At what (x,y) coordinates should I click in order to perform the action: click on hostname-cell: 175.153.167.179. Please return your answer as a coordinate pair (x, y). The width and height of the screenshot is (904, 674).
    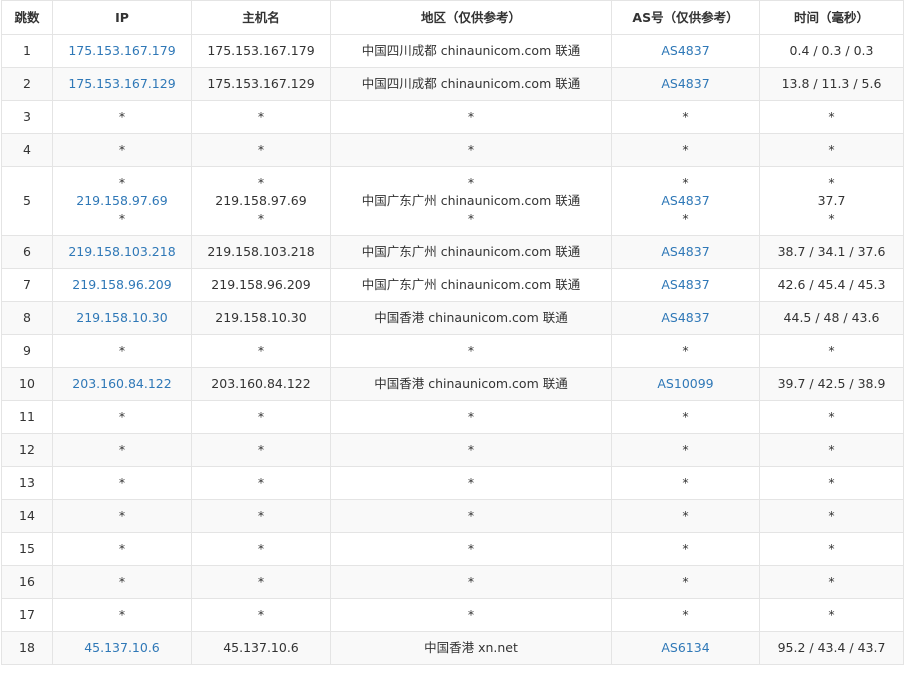
    Looking at the image, I should click on (261, 51).